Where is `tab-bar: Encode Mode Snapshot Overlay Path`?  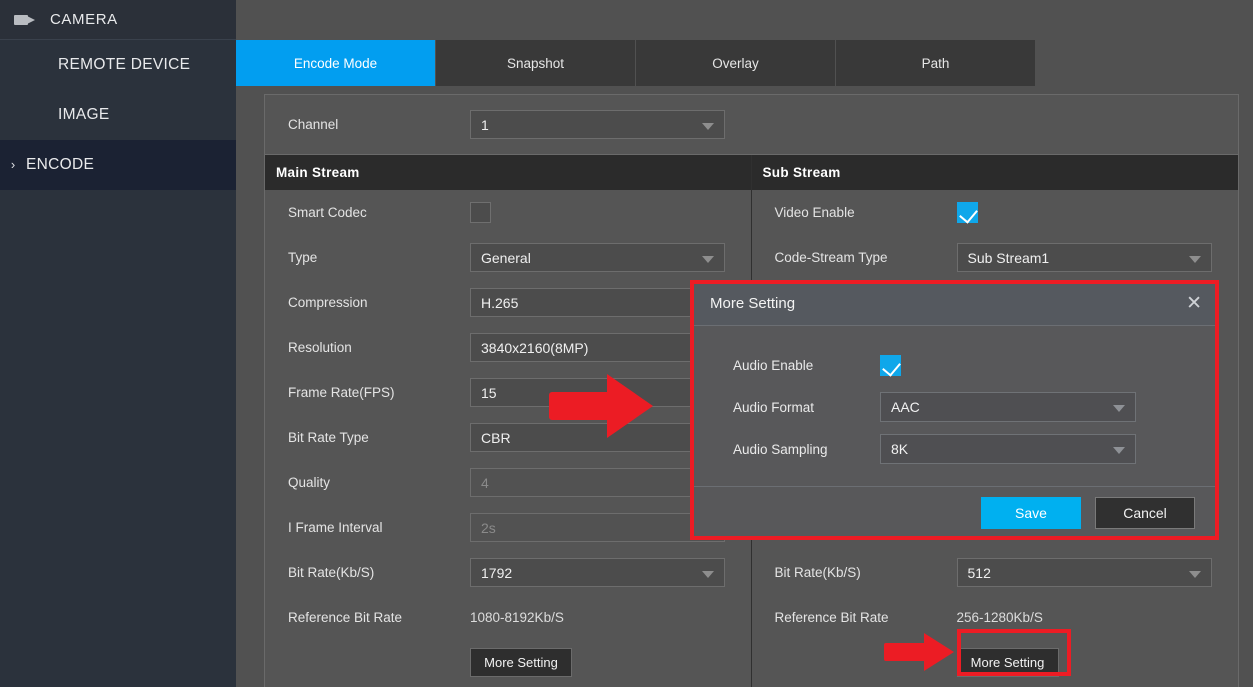 tab-bar: Encode Mode Snapshot Overlay Path is located at coordinates (744, 63).